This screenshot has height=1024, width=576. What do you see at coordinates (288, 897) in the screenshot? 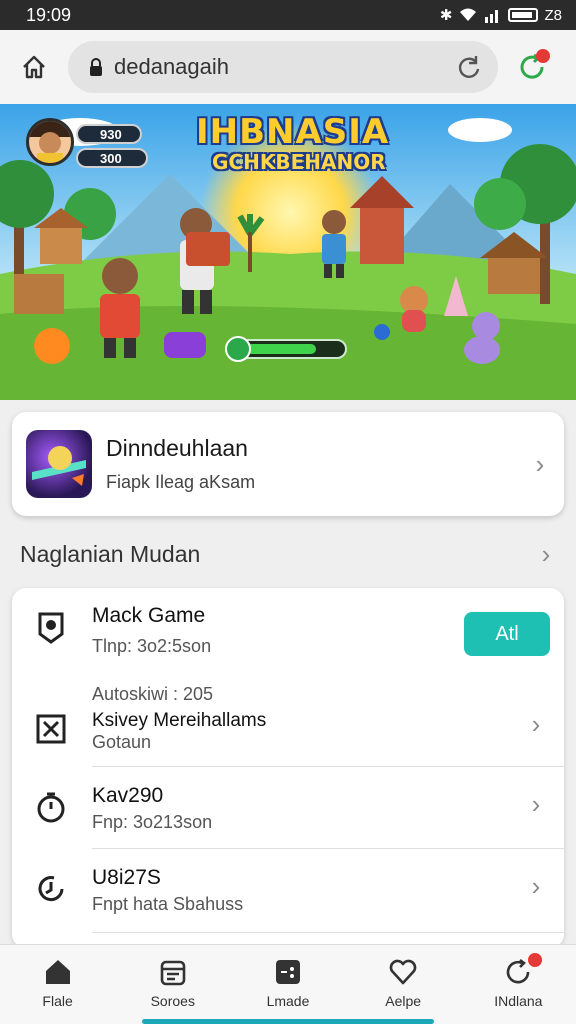
I see `list-item: U8i27S Fnpt hata Sbahuss ›` at bounding box center [288, 897].